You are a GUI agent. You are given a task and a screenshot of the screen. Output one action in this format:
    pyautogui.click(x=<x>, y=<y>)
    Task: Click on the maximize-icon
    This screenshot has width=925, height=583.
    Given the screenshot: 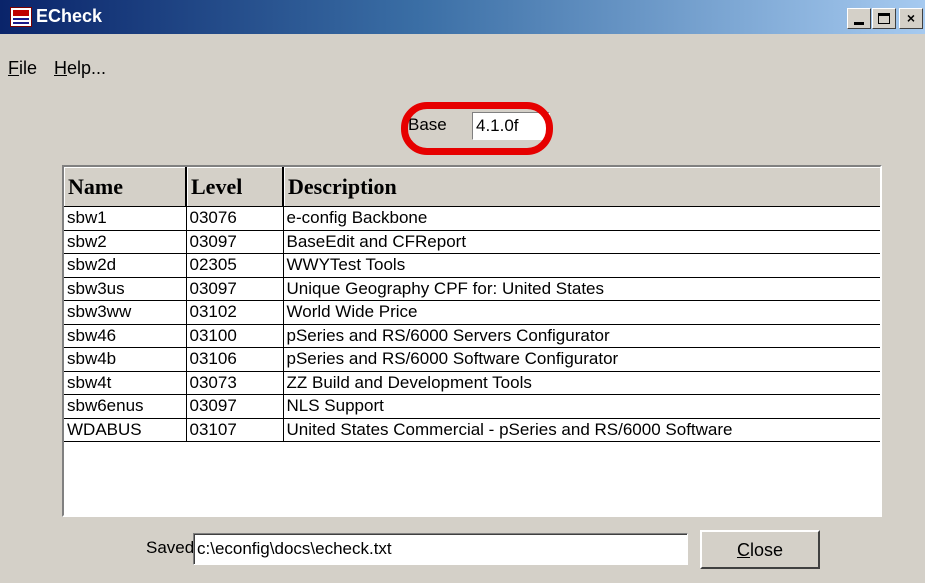 What is the action you would take?
    pyautogui.click(x=884, y=18)
    